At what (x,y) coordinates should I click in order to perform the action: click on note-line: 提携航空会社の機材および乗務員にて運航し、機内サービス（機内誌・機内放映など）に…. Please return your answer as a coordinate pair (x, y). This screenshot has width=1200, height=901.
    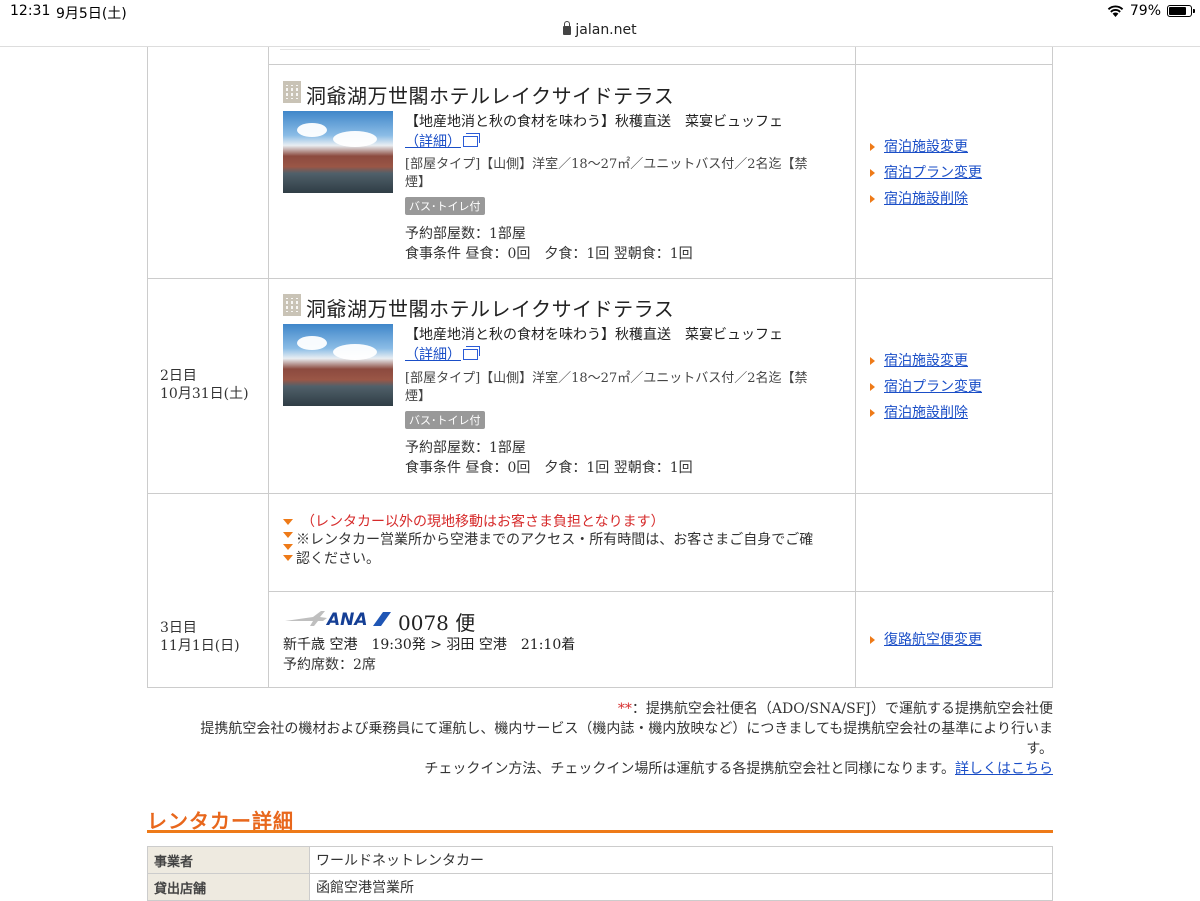
    Looking at the image, I should click on (626, 729).